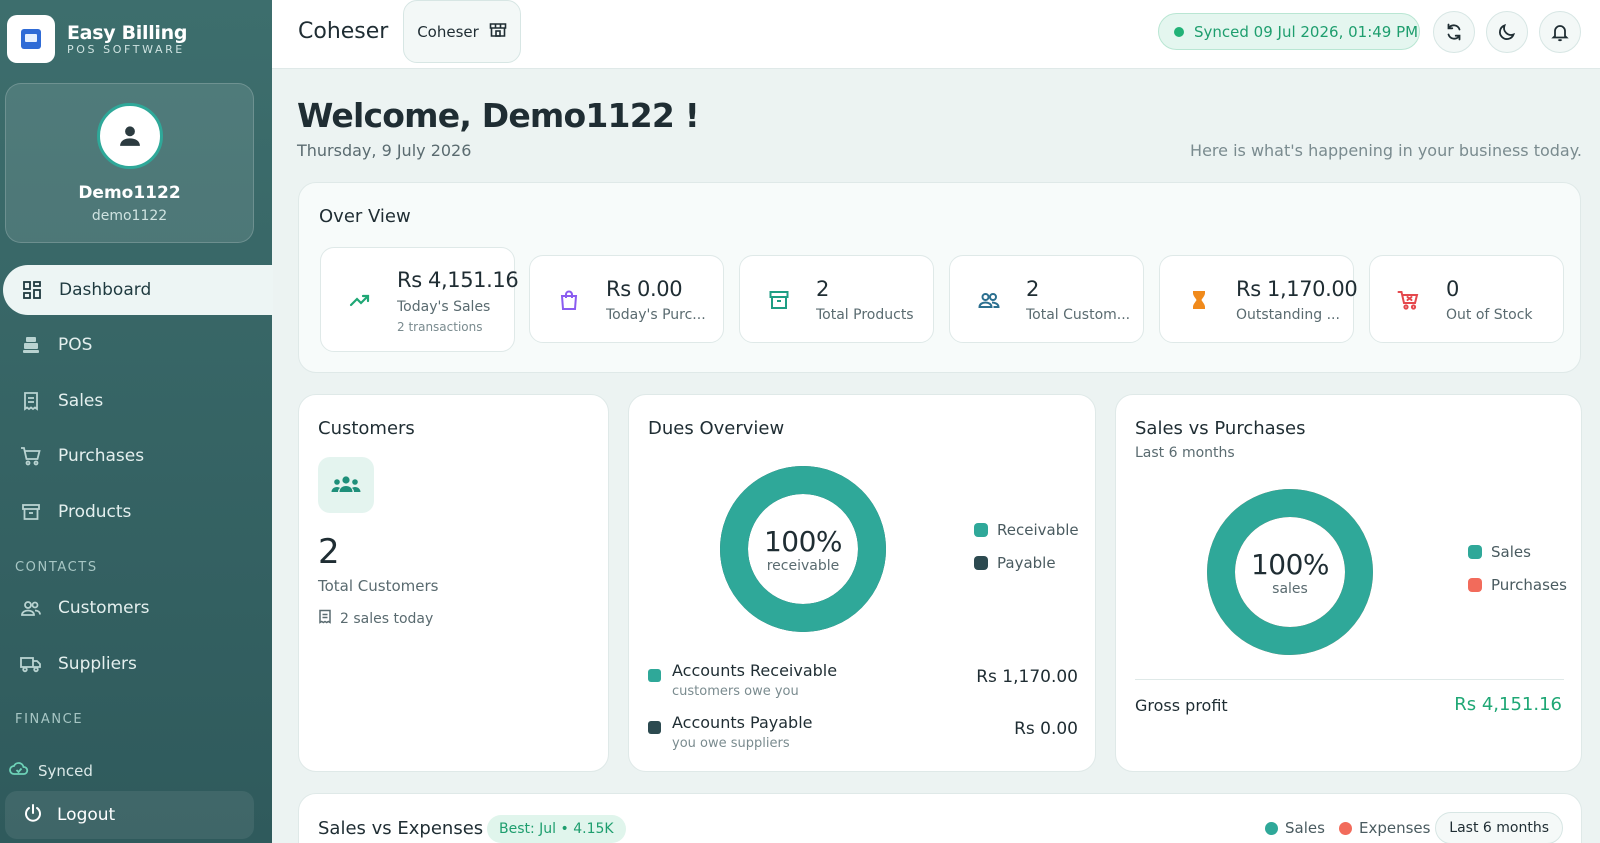  I want to click on dashboard-grid-icon, so click(32, 290).